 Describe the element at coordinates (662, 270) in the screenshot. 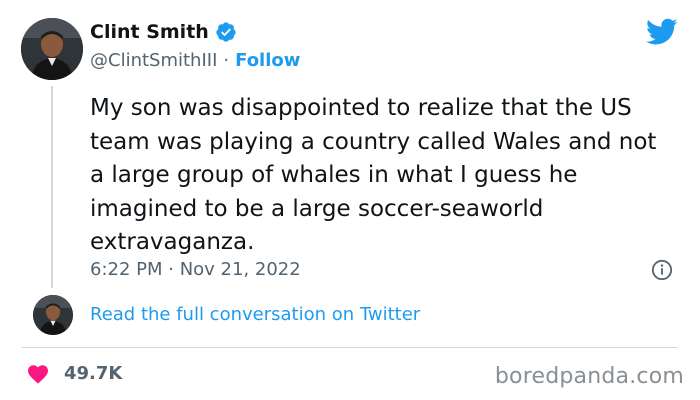

I see `info-icon` at that location.